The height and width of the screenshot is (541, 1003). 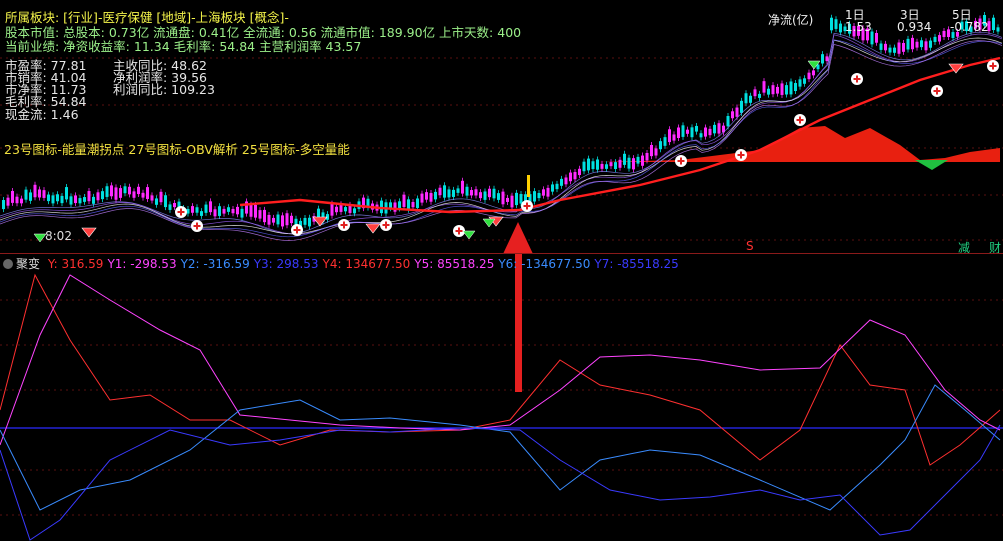 I want to click on indicator-value-1: Y1: -298.53, so click(x=142, y=264).